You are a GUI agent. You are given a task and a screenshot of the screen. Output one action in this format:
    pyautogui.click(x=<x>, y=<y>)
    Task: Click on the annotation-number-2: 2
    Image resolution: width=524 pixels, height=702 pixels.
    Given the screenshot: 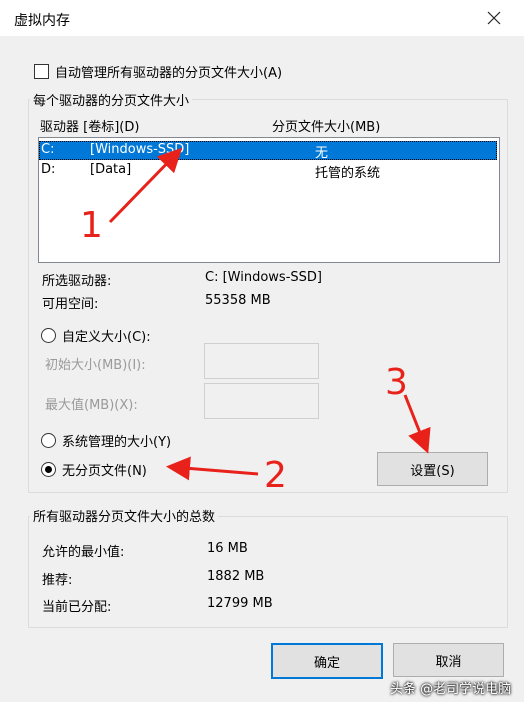 What is the action you would take?
    pyautogui.click(x=275, y=475)
    